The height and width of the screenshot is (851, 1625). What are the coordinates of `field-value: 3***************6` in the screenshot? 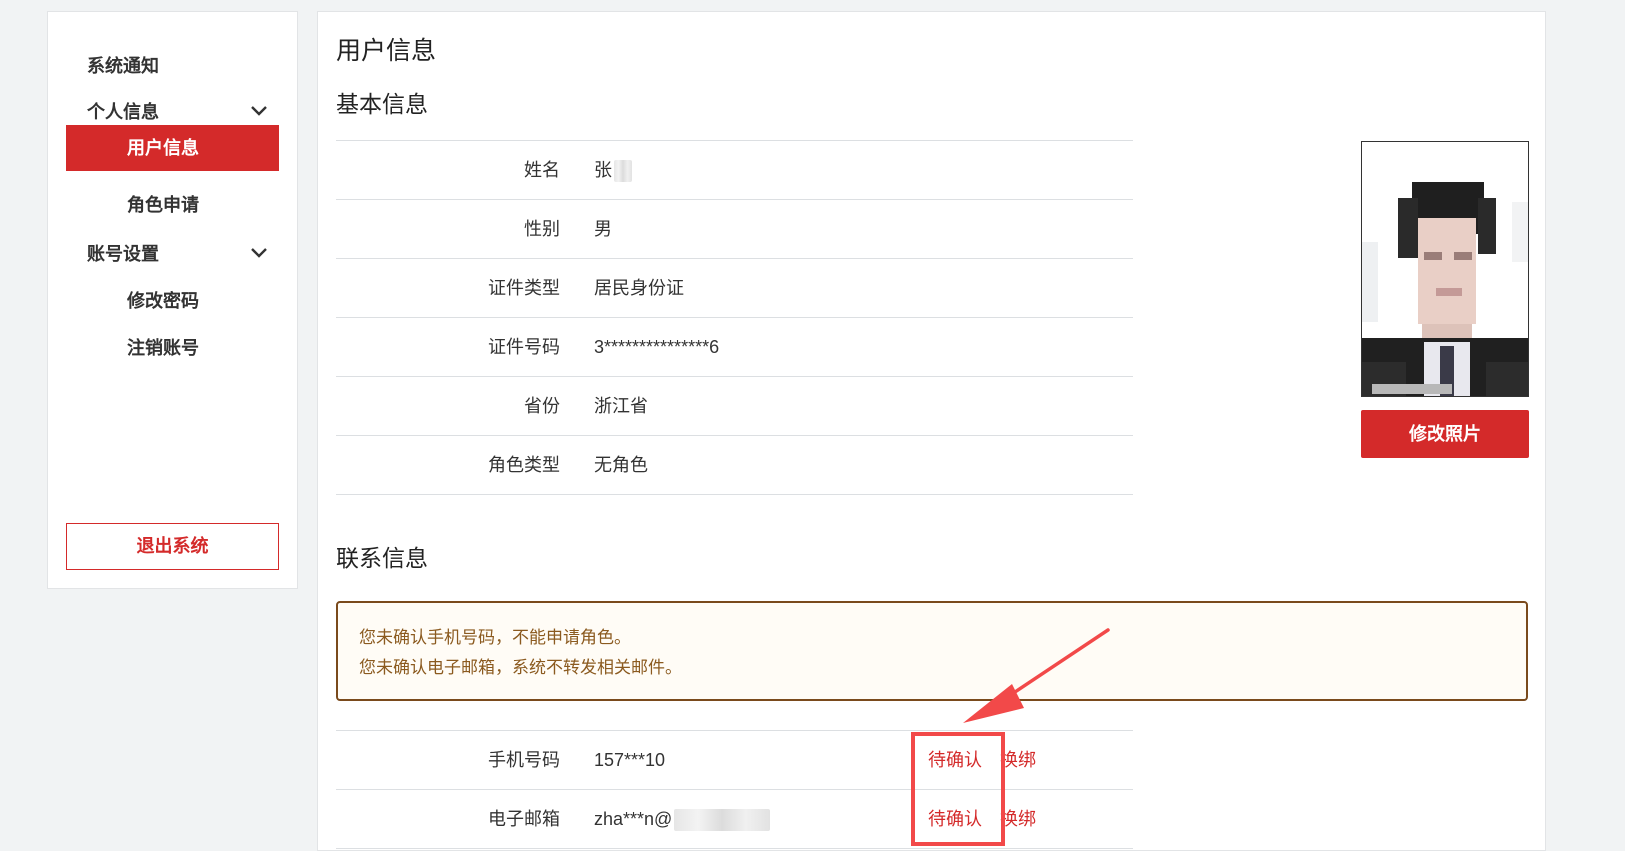 It's located at (657, 347).